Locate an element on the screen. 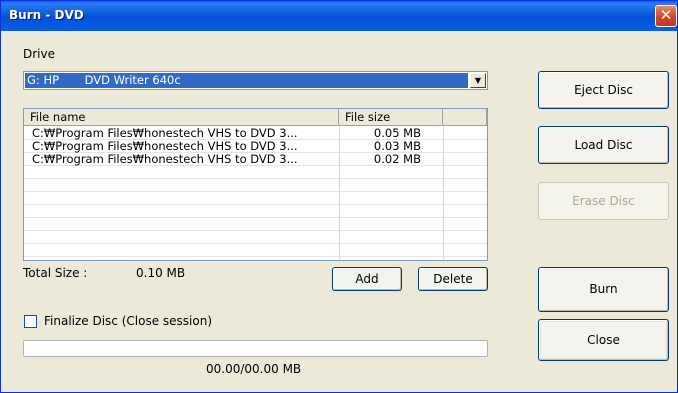 This screenshot has width=678, height=393. column-header-file-name: File name is located at coordinates (181, 117).